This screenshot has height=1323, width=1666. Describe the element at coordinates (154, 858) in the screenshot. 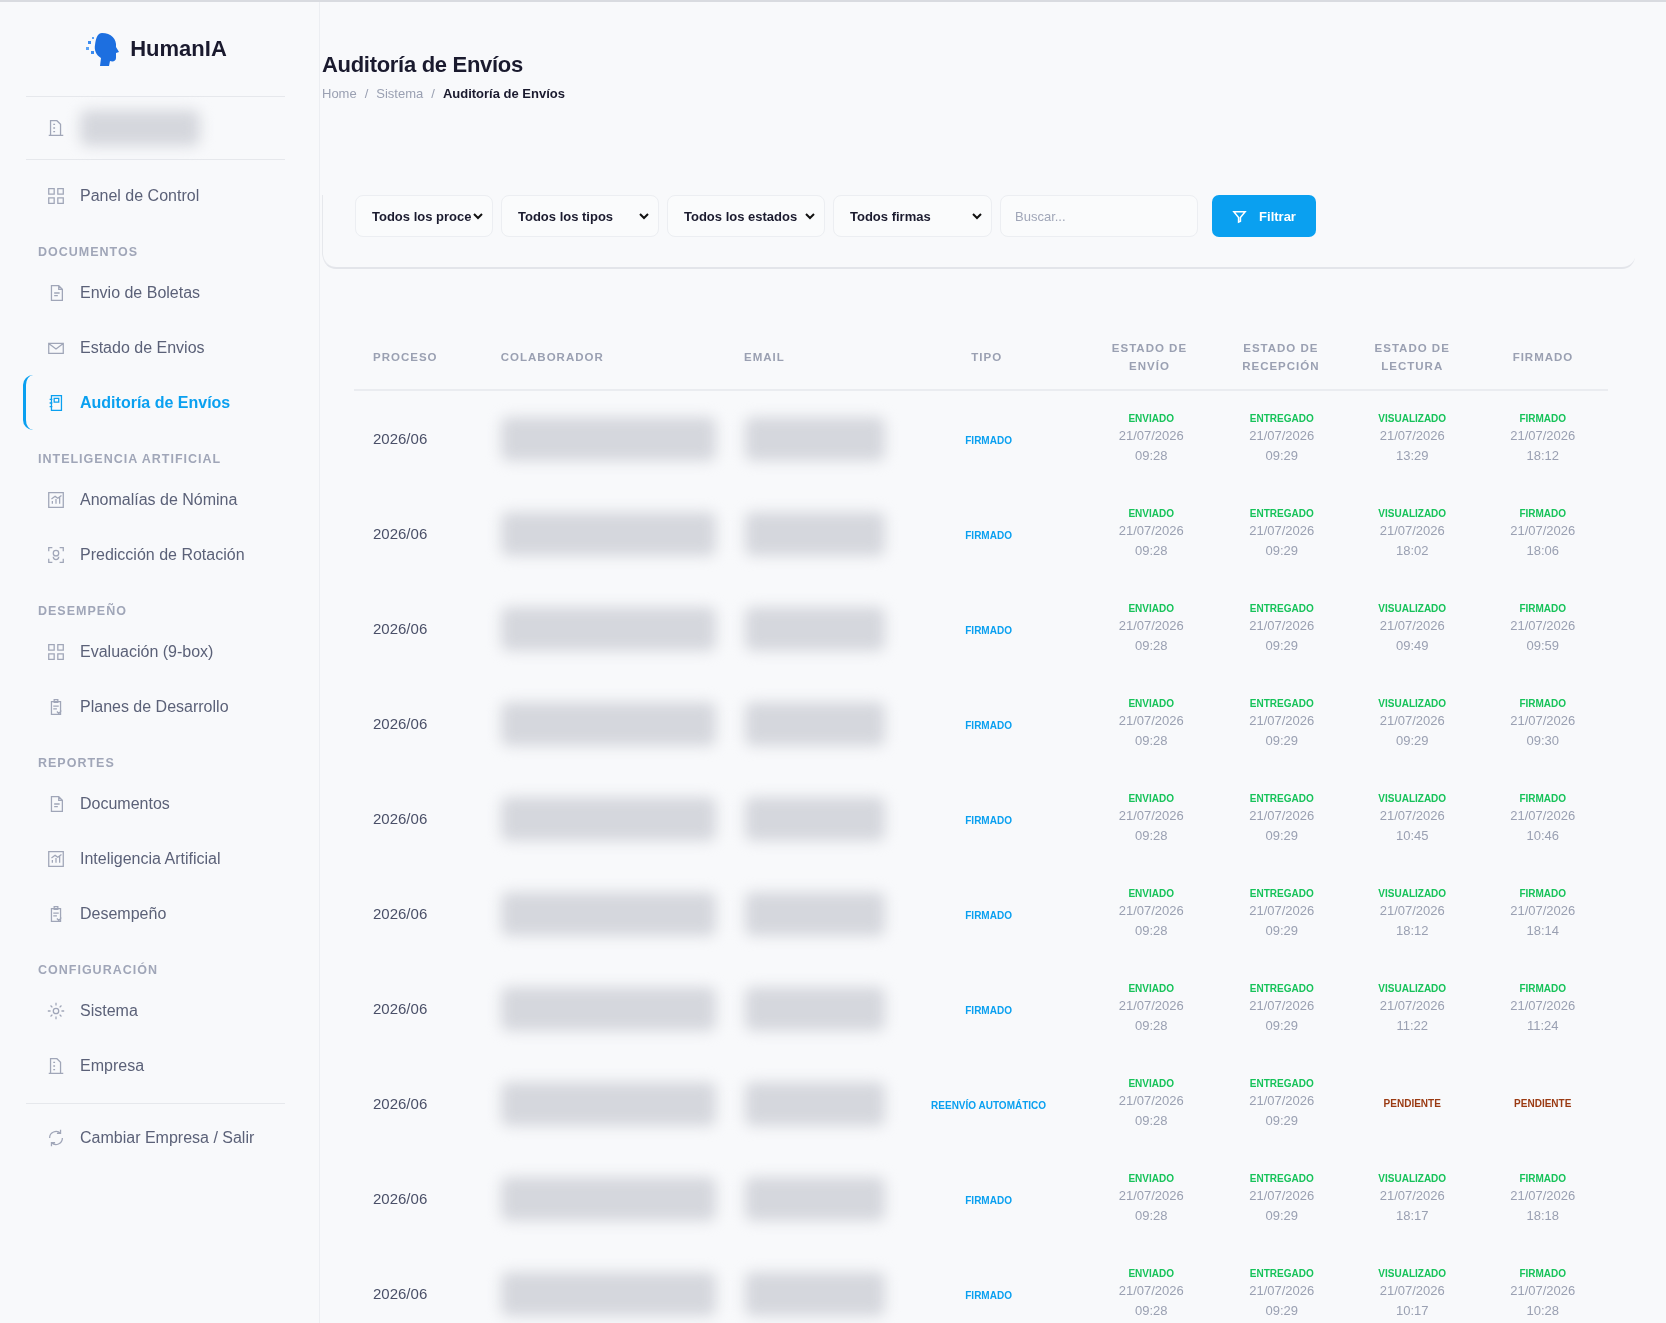

I see `nav-item: Inteligencia Artificial` at that location.